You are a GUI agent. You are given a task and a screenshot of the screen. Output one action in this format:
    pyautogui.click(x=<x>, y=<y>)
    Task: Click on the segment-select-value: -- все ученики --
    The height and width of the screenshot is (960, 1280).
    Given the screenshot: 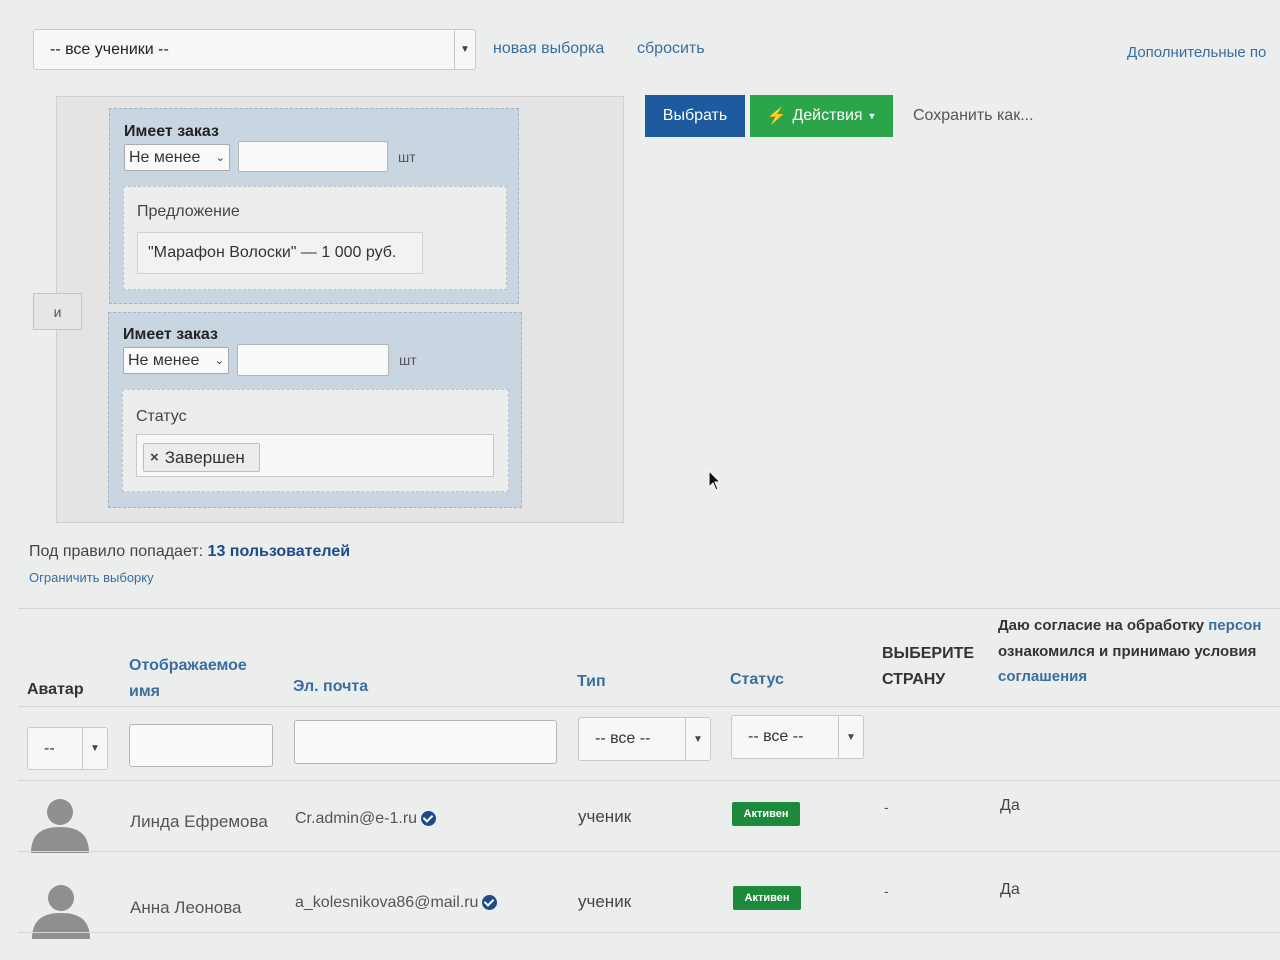 What is the action you would take?
    pyautogui.click(x=109, y=49)
    